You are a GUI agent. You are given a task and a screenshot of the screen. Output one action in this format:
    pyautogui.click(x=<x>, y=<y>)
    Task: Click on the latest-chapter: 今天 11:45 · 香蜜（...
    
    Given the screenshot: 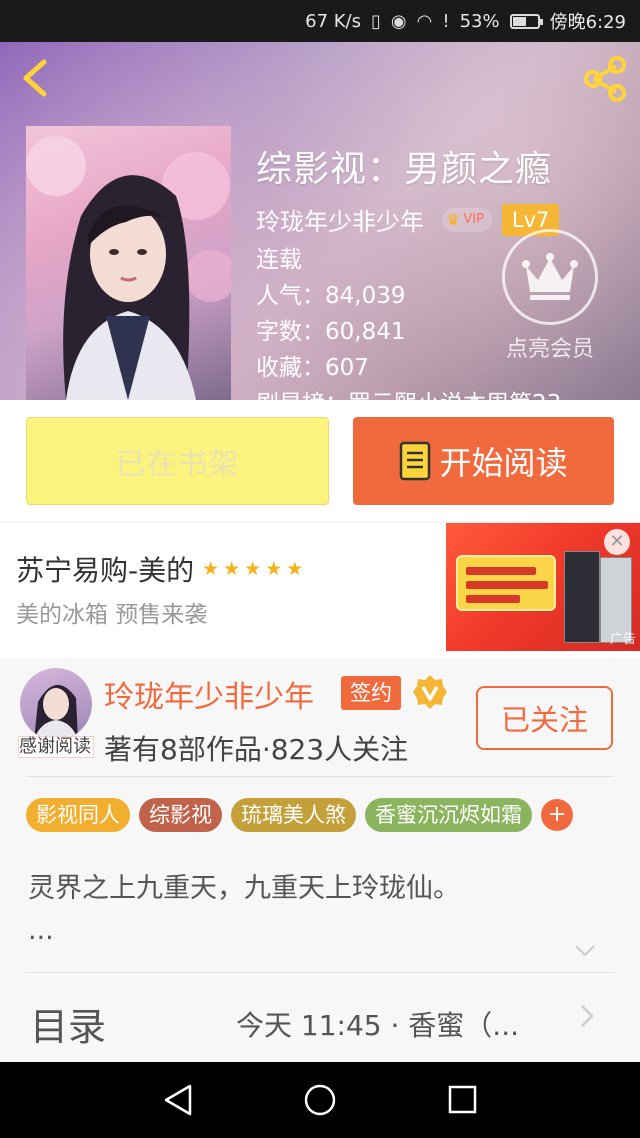 What is the action you would take?
    pyautogui.click(x=377, y=1025)
    